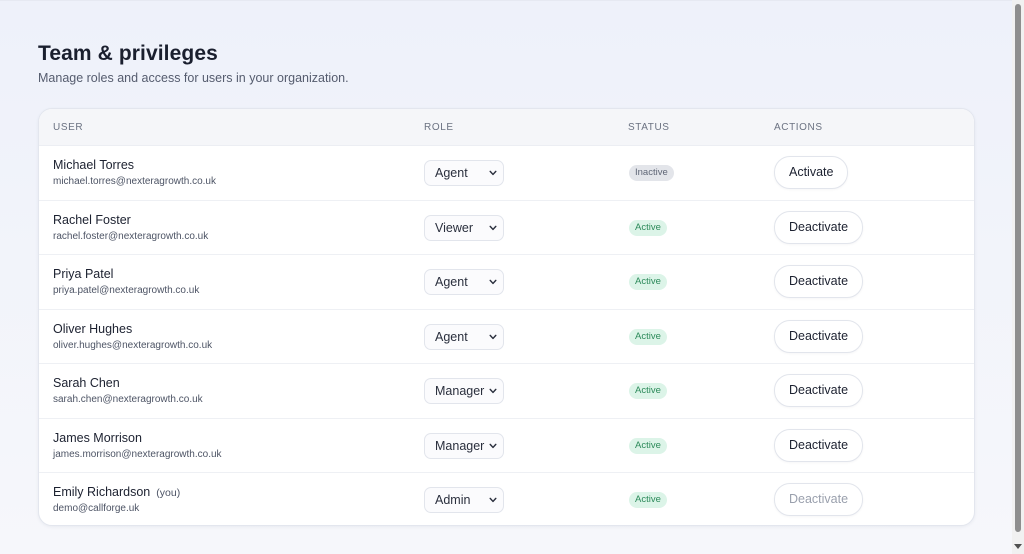  I want to click on user-name: Emily Richardson (you), so click(116, 492).